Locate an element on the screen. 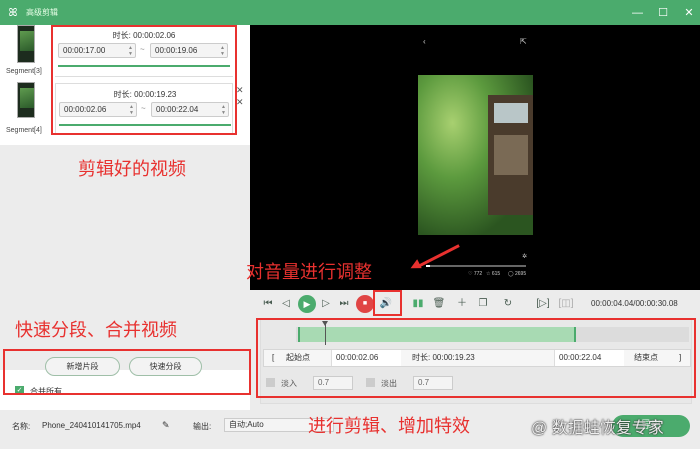 This screenshot has width=700, height=449. crop-icon: [◫] is located at coordinates (566, 304).